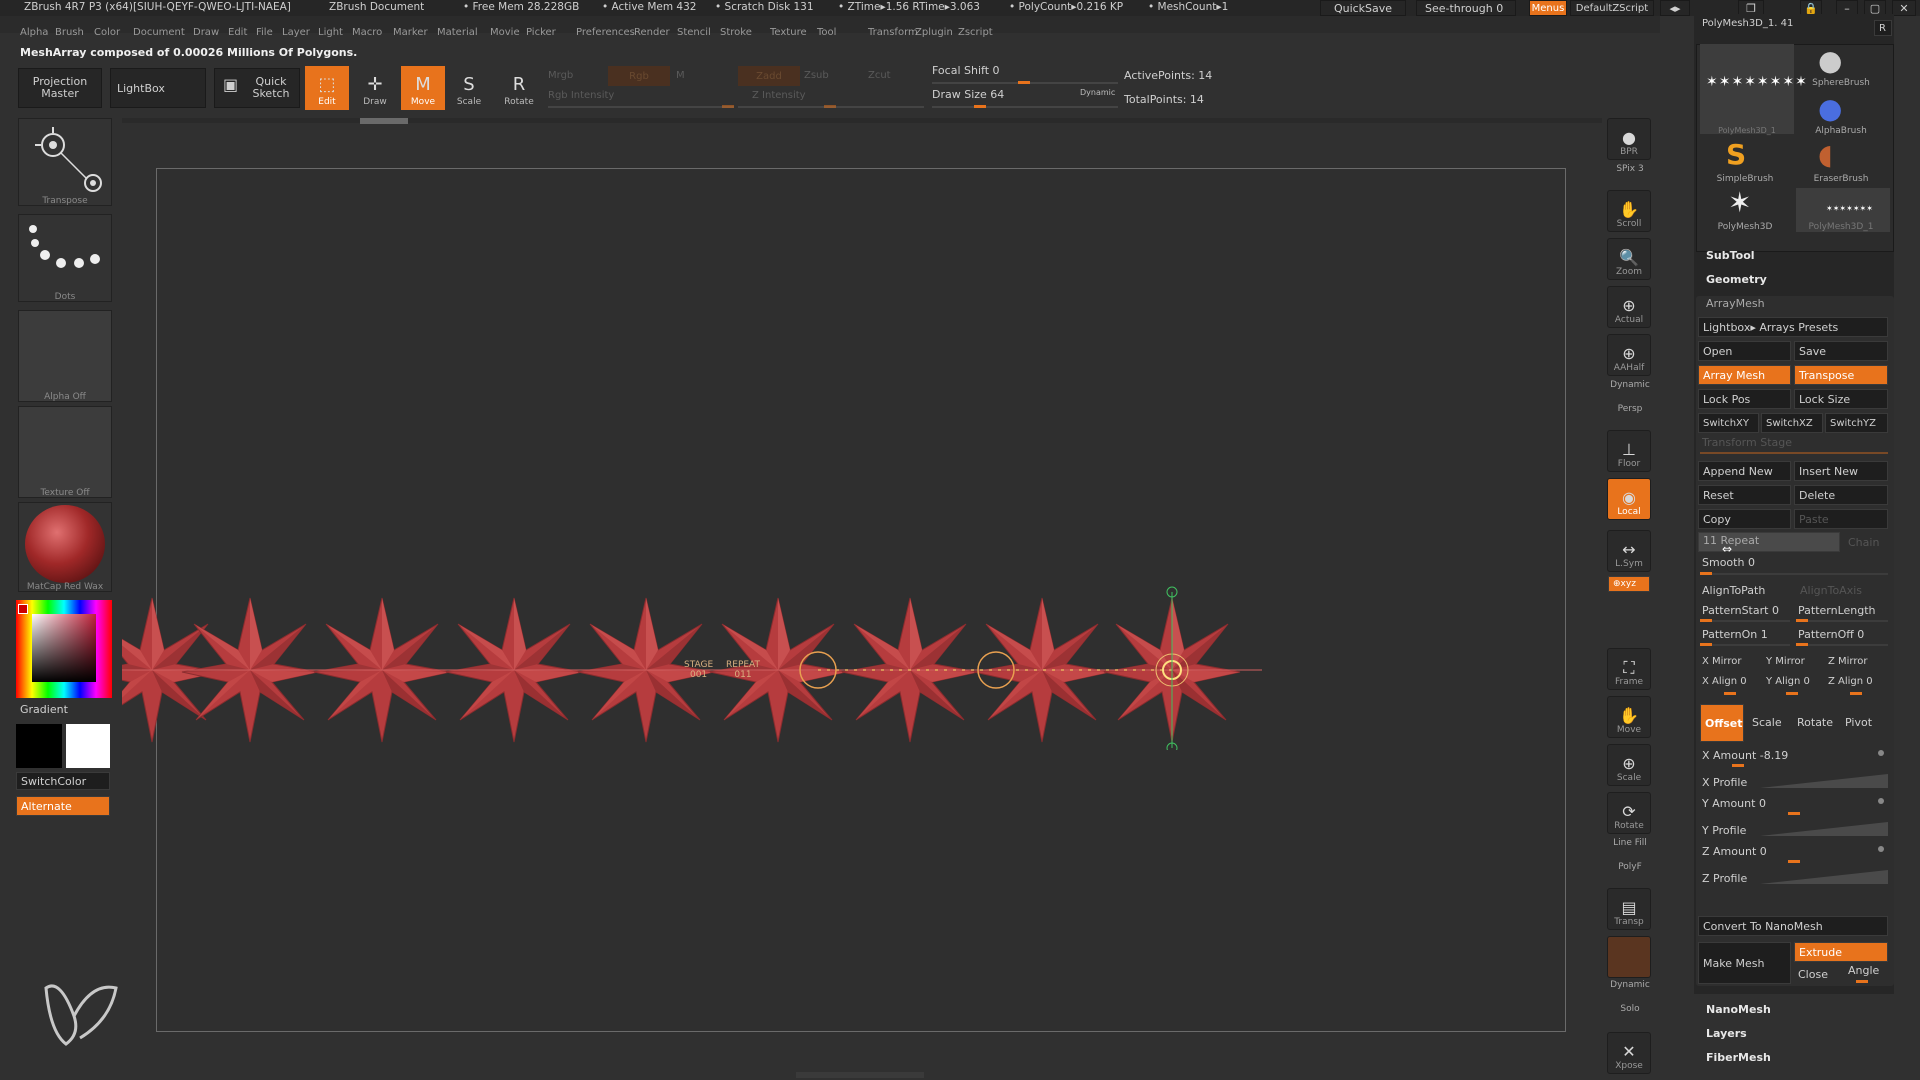 This screenshot has width=1920, height=1080. Describe the element at coordinates (694, 32) in the screenshot. I see `menu-item-stencil: Stencil` at that location.